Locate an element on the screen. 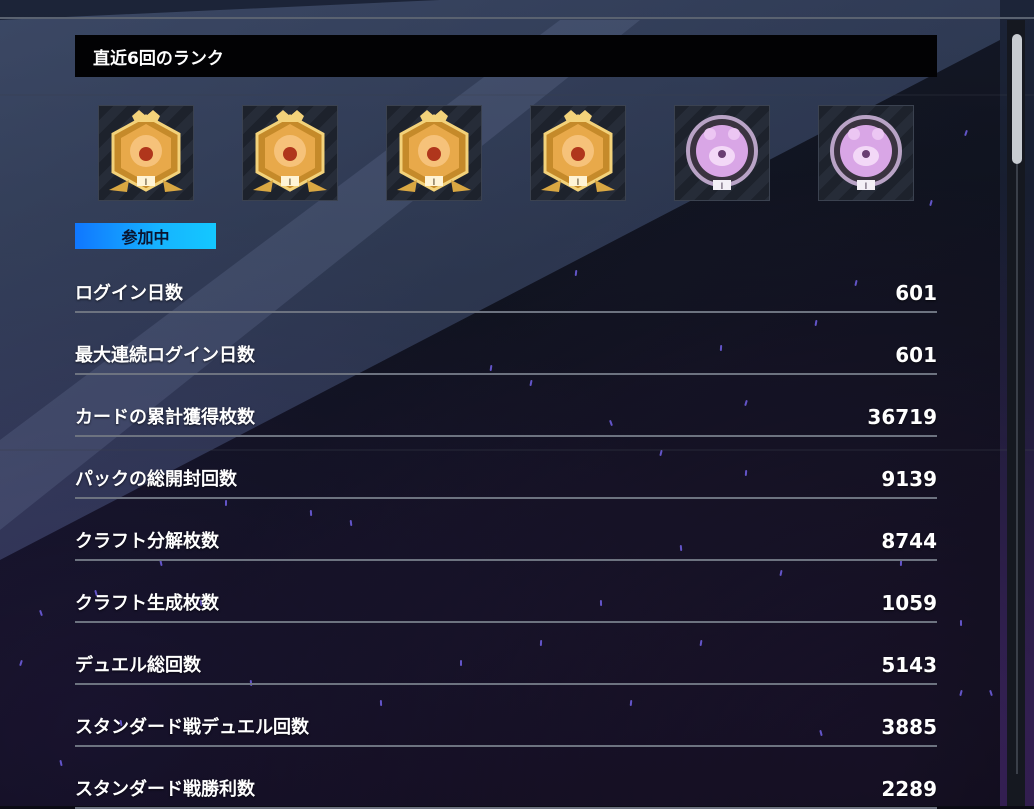 The width and height of the screenshot is (1034, 809). stat-label: ログイン日数 is located at coordinates (129, 293).